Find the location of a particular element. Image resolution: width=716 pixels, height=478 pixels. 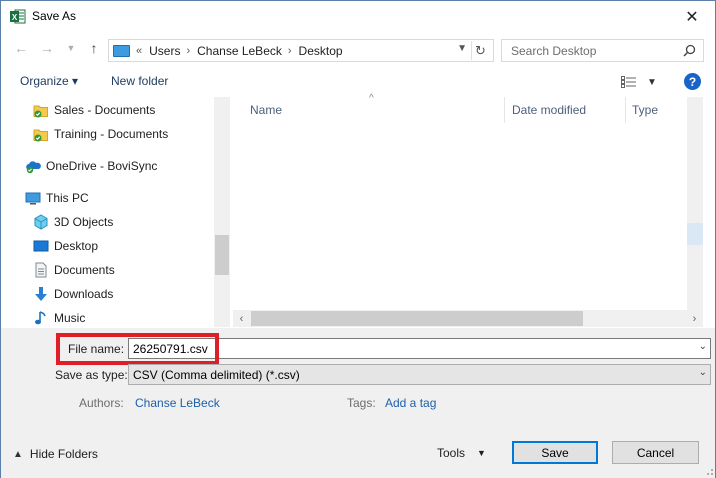

up-button: ↑ is located at coordinates (94, 48).